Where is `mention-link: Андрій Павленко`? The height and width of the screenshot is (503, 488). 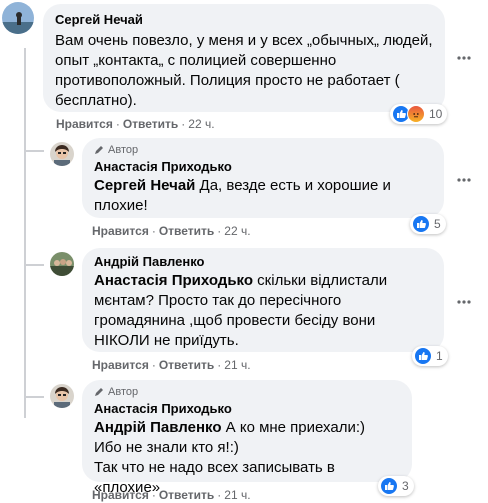 mention-link: Андрій Павленко is located at coordinates (158, 427).